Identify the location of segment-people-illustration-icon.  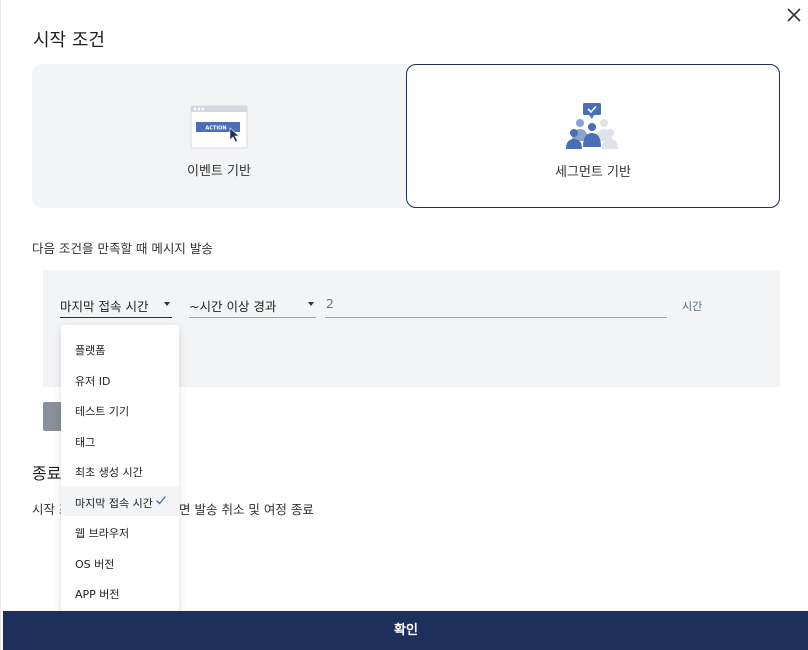
(592, 126).